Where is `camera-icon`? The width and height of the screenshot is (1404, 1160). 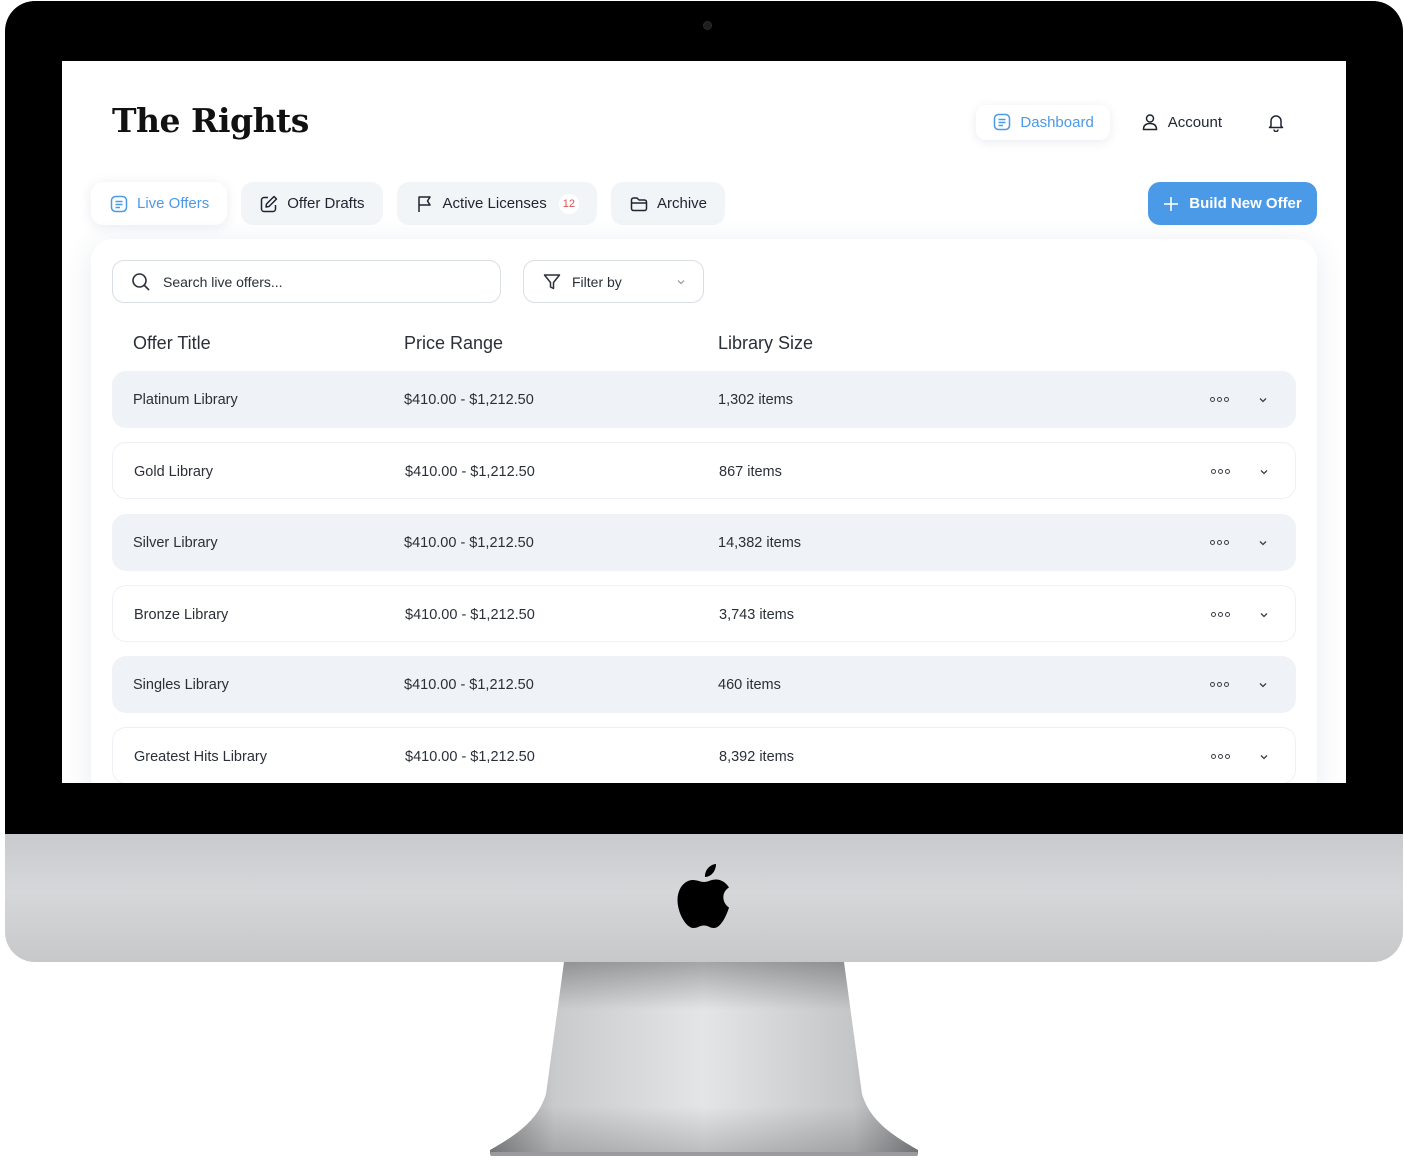
camera-icon is located at coordinates (707, 25).